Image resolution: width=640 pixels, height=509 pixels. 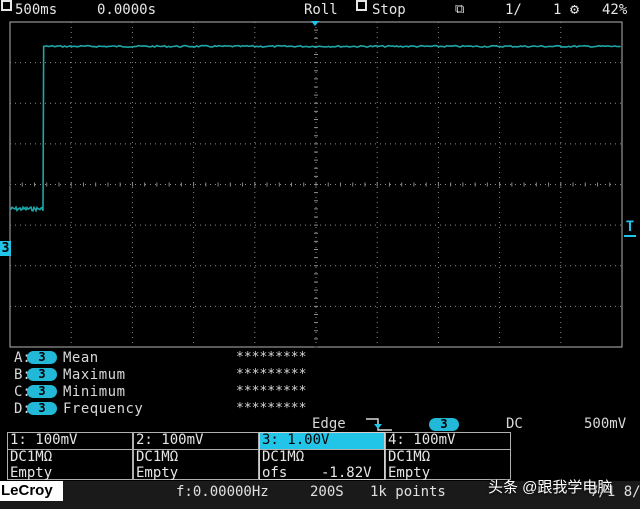 I want to click on channel-scale: 4: 100mV, so click(x=448, y=441).